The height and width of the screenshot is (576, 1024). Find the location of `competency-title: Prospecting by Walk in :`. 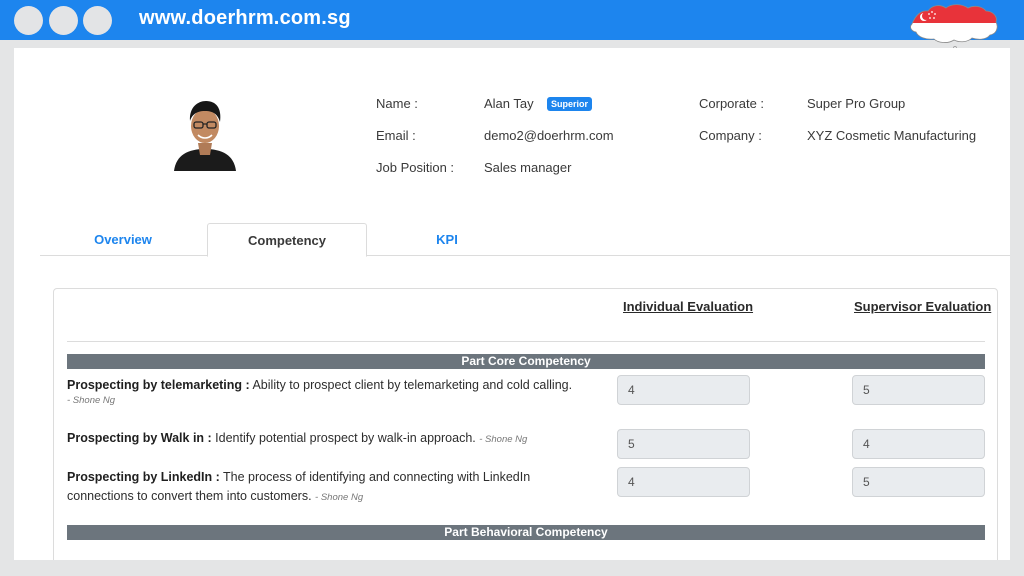

competency-title: Prospecting by Walk in : is located at coordinates (139, 438).